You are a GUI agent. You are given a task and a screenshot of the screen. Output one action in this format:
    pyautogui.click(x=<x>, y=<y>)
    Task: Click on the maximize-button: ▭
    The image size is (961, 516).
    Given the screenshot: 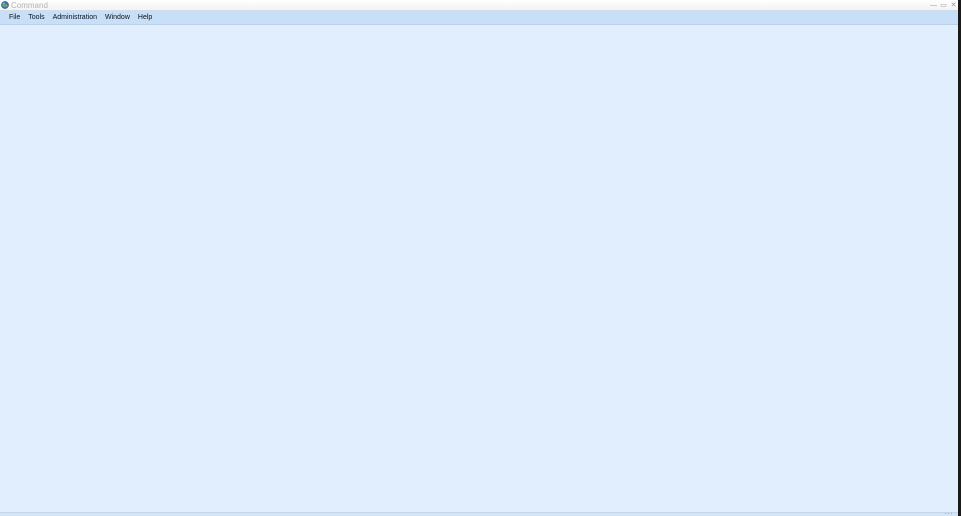 What is the action you would take?
    pyautogui.click(x=943, y=5)
    